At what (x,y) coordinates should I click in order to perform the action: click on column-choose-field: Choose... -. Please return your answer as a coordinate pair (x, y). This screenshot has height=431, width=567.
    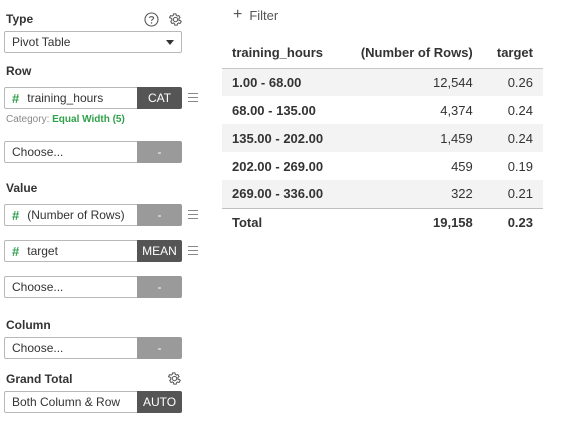
    Looking at the image, I should click on (93, 348).